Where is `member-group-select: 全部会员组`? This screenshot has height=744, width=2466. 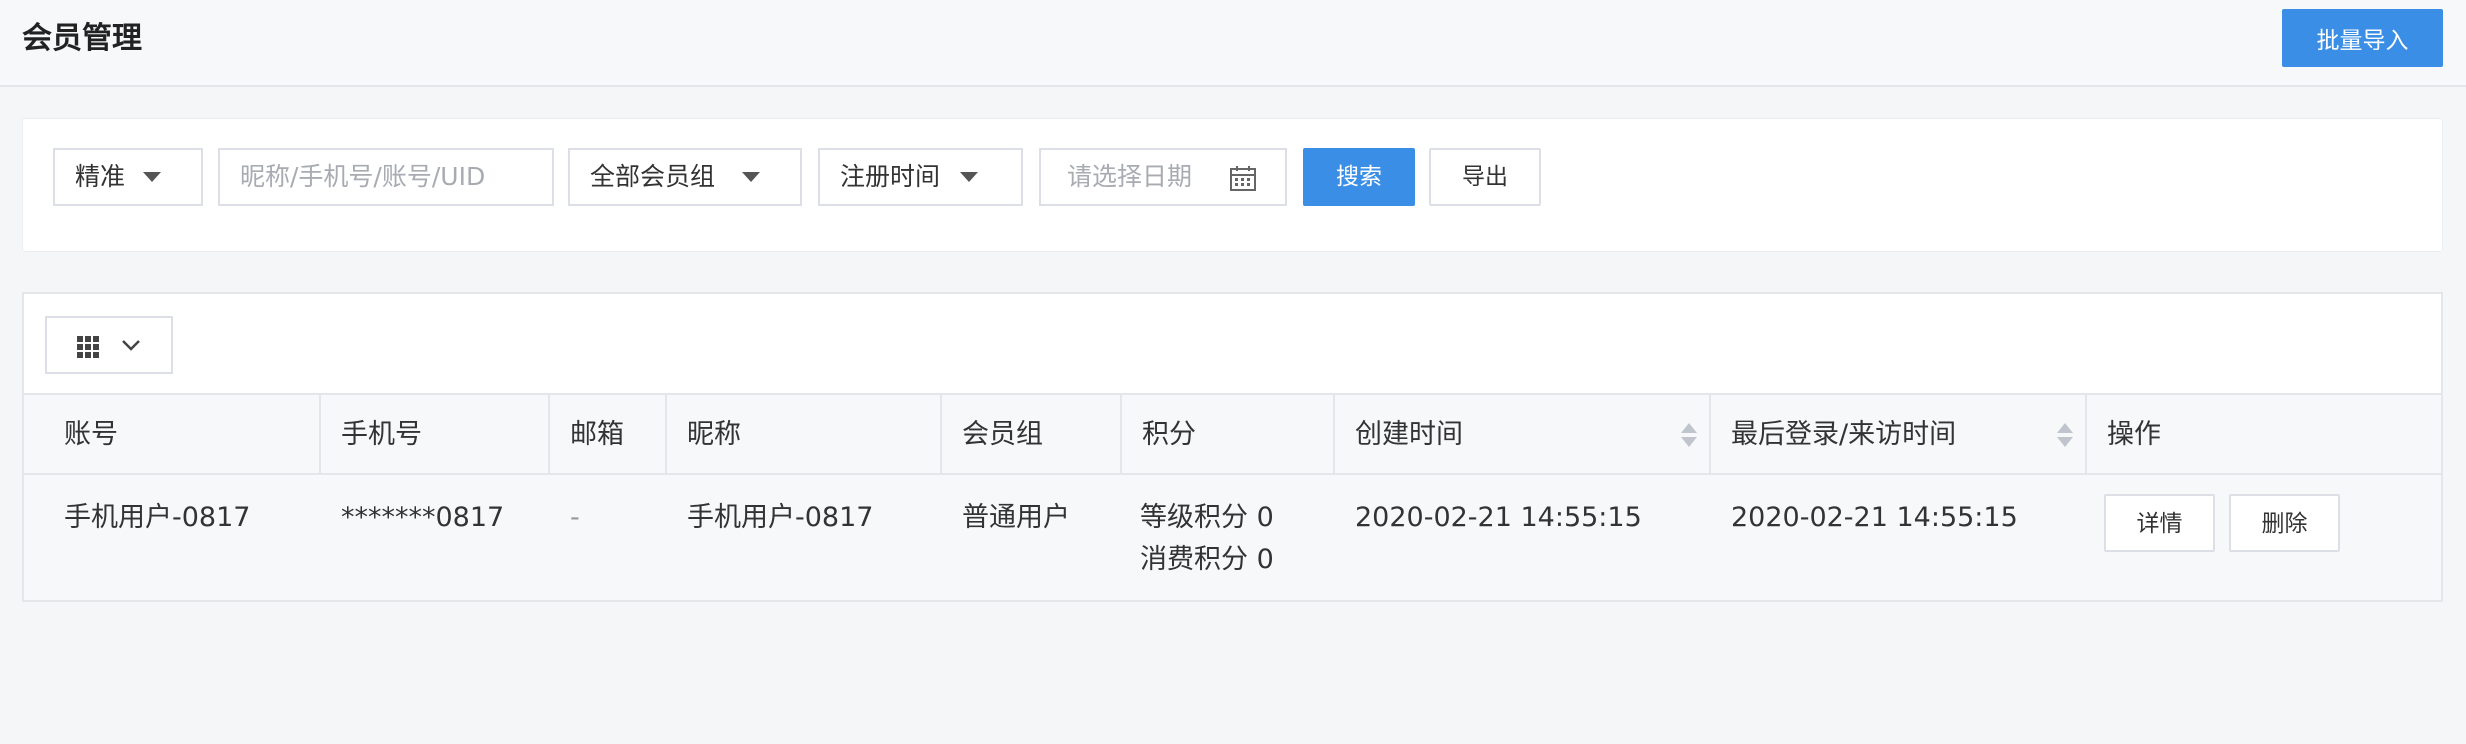
member-group-select: 全部会员组 is located at coordinates (685, 177).